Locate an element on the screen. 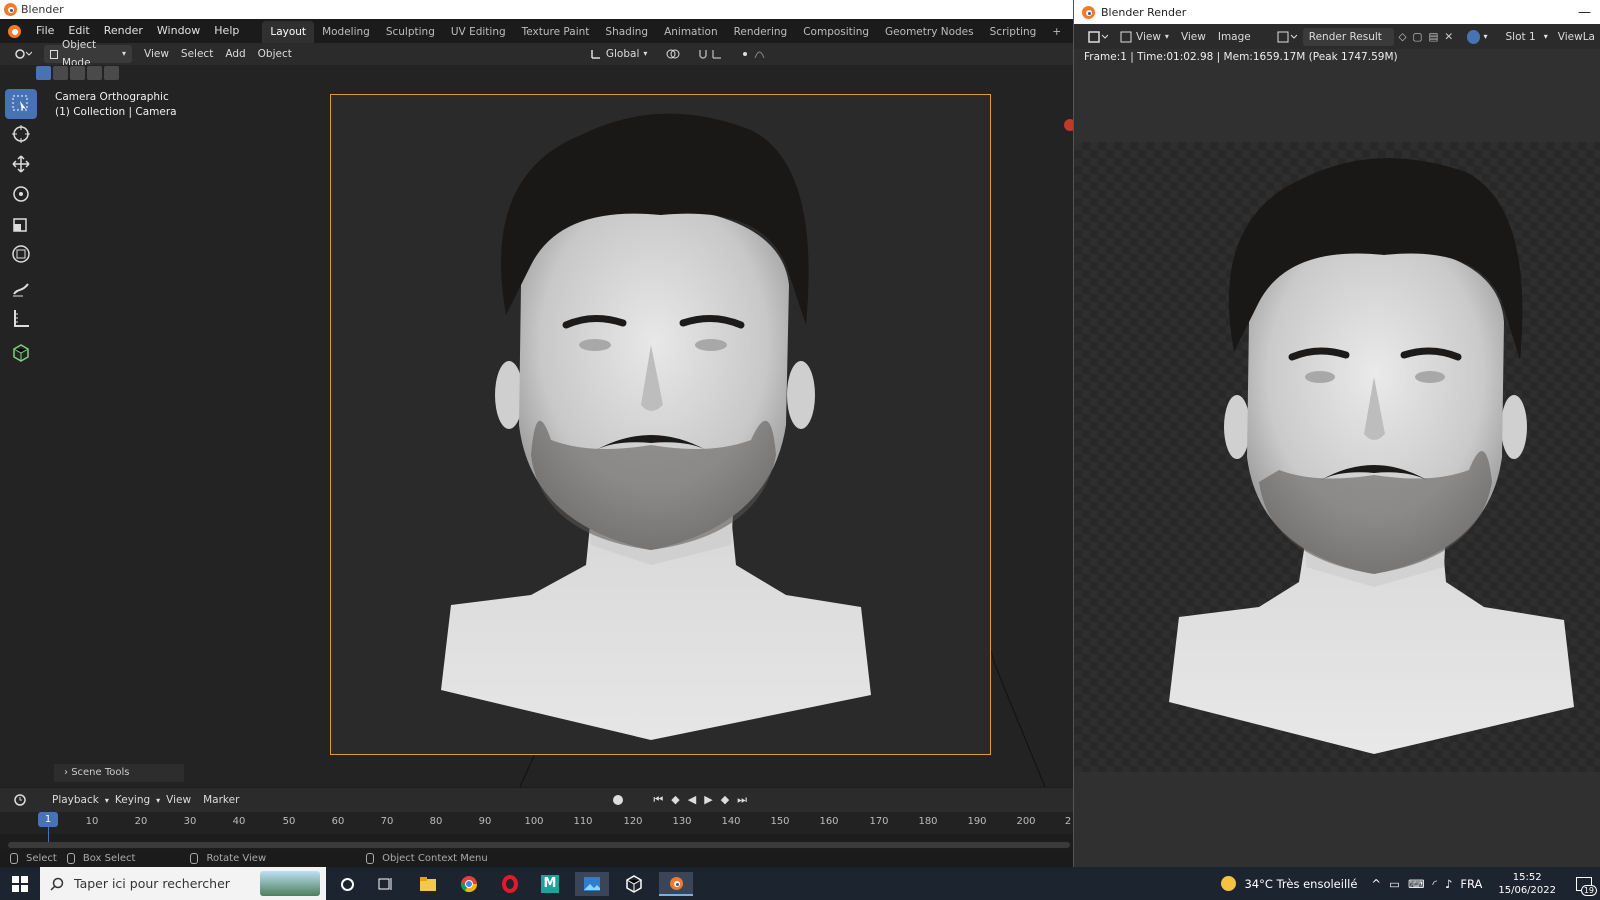 Image resolution: width=1600 pixels, height=900 pixels. keyboard-icon: ⌨ is located at coordinates (1416, 884).